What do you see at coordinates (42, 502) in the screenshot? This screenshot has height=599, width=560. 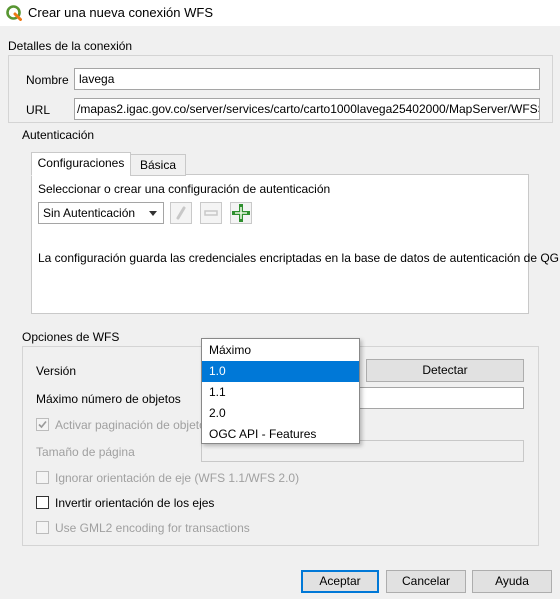 I see `invert-axis-checkbox` at bounding box center [42, 502].